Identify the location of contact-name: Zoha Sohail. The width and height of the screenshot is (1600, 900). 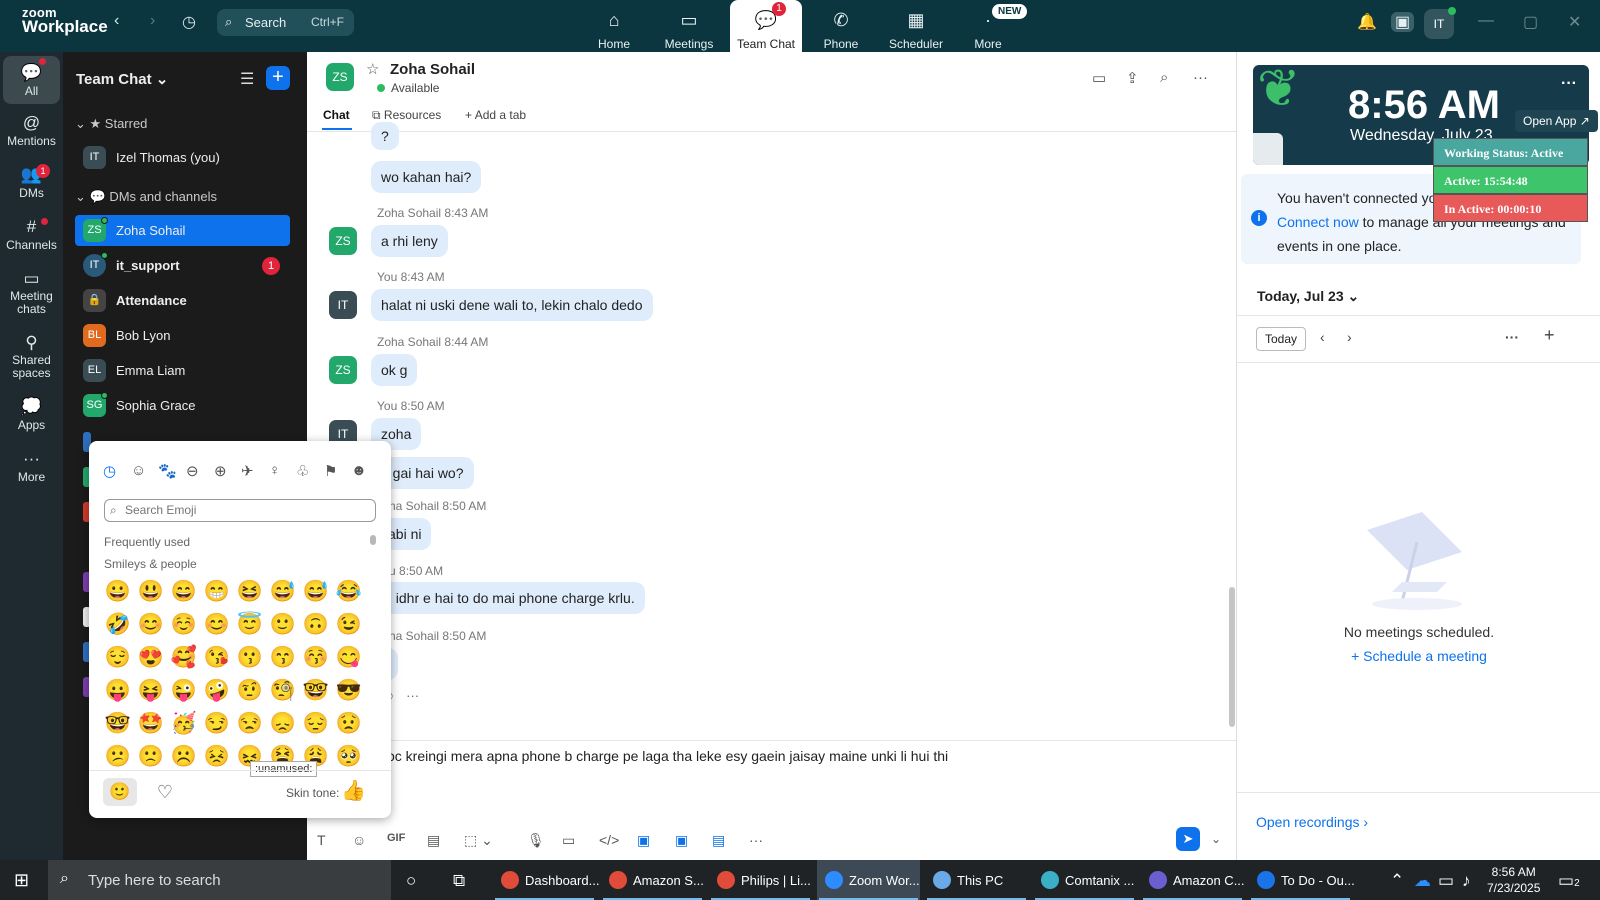
(432, 69).